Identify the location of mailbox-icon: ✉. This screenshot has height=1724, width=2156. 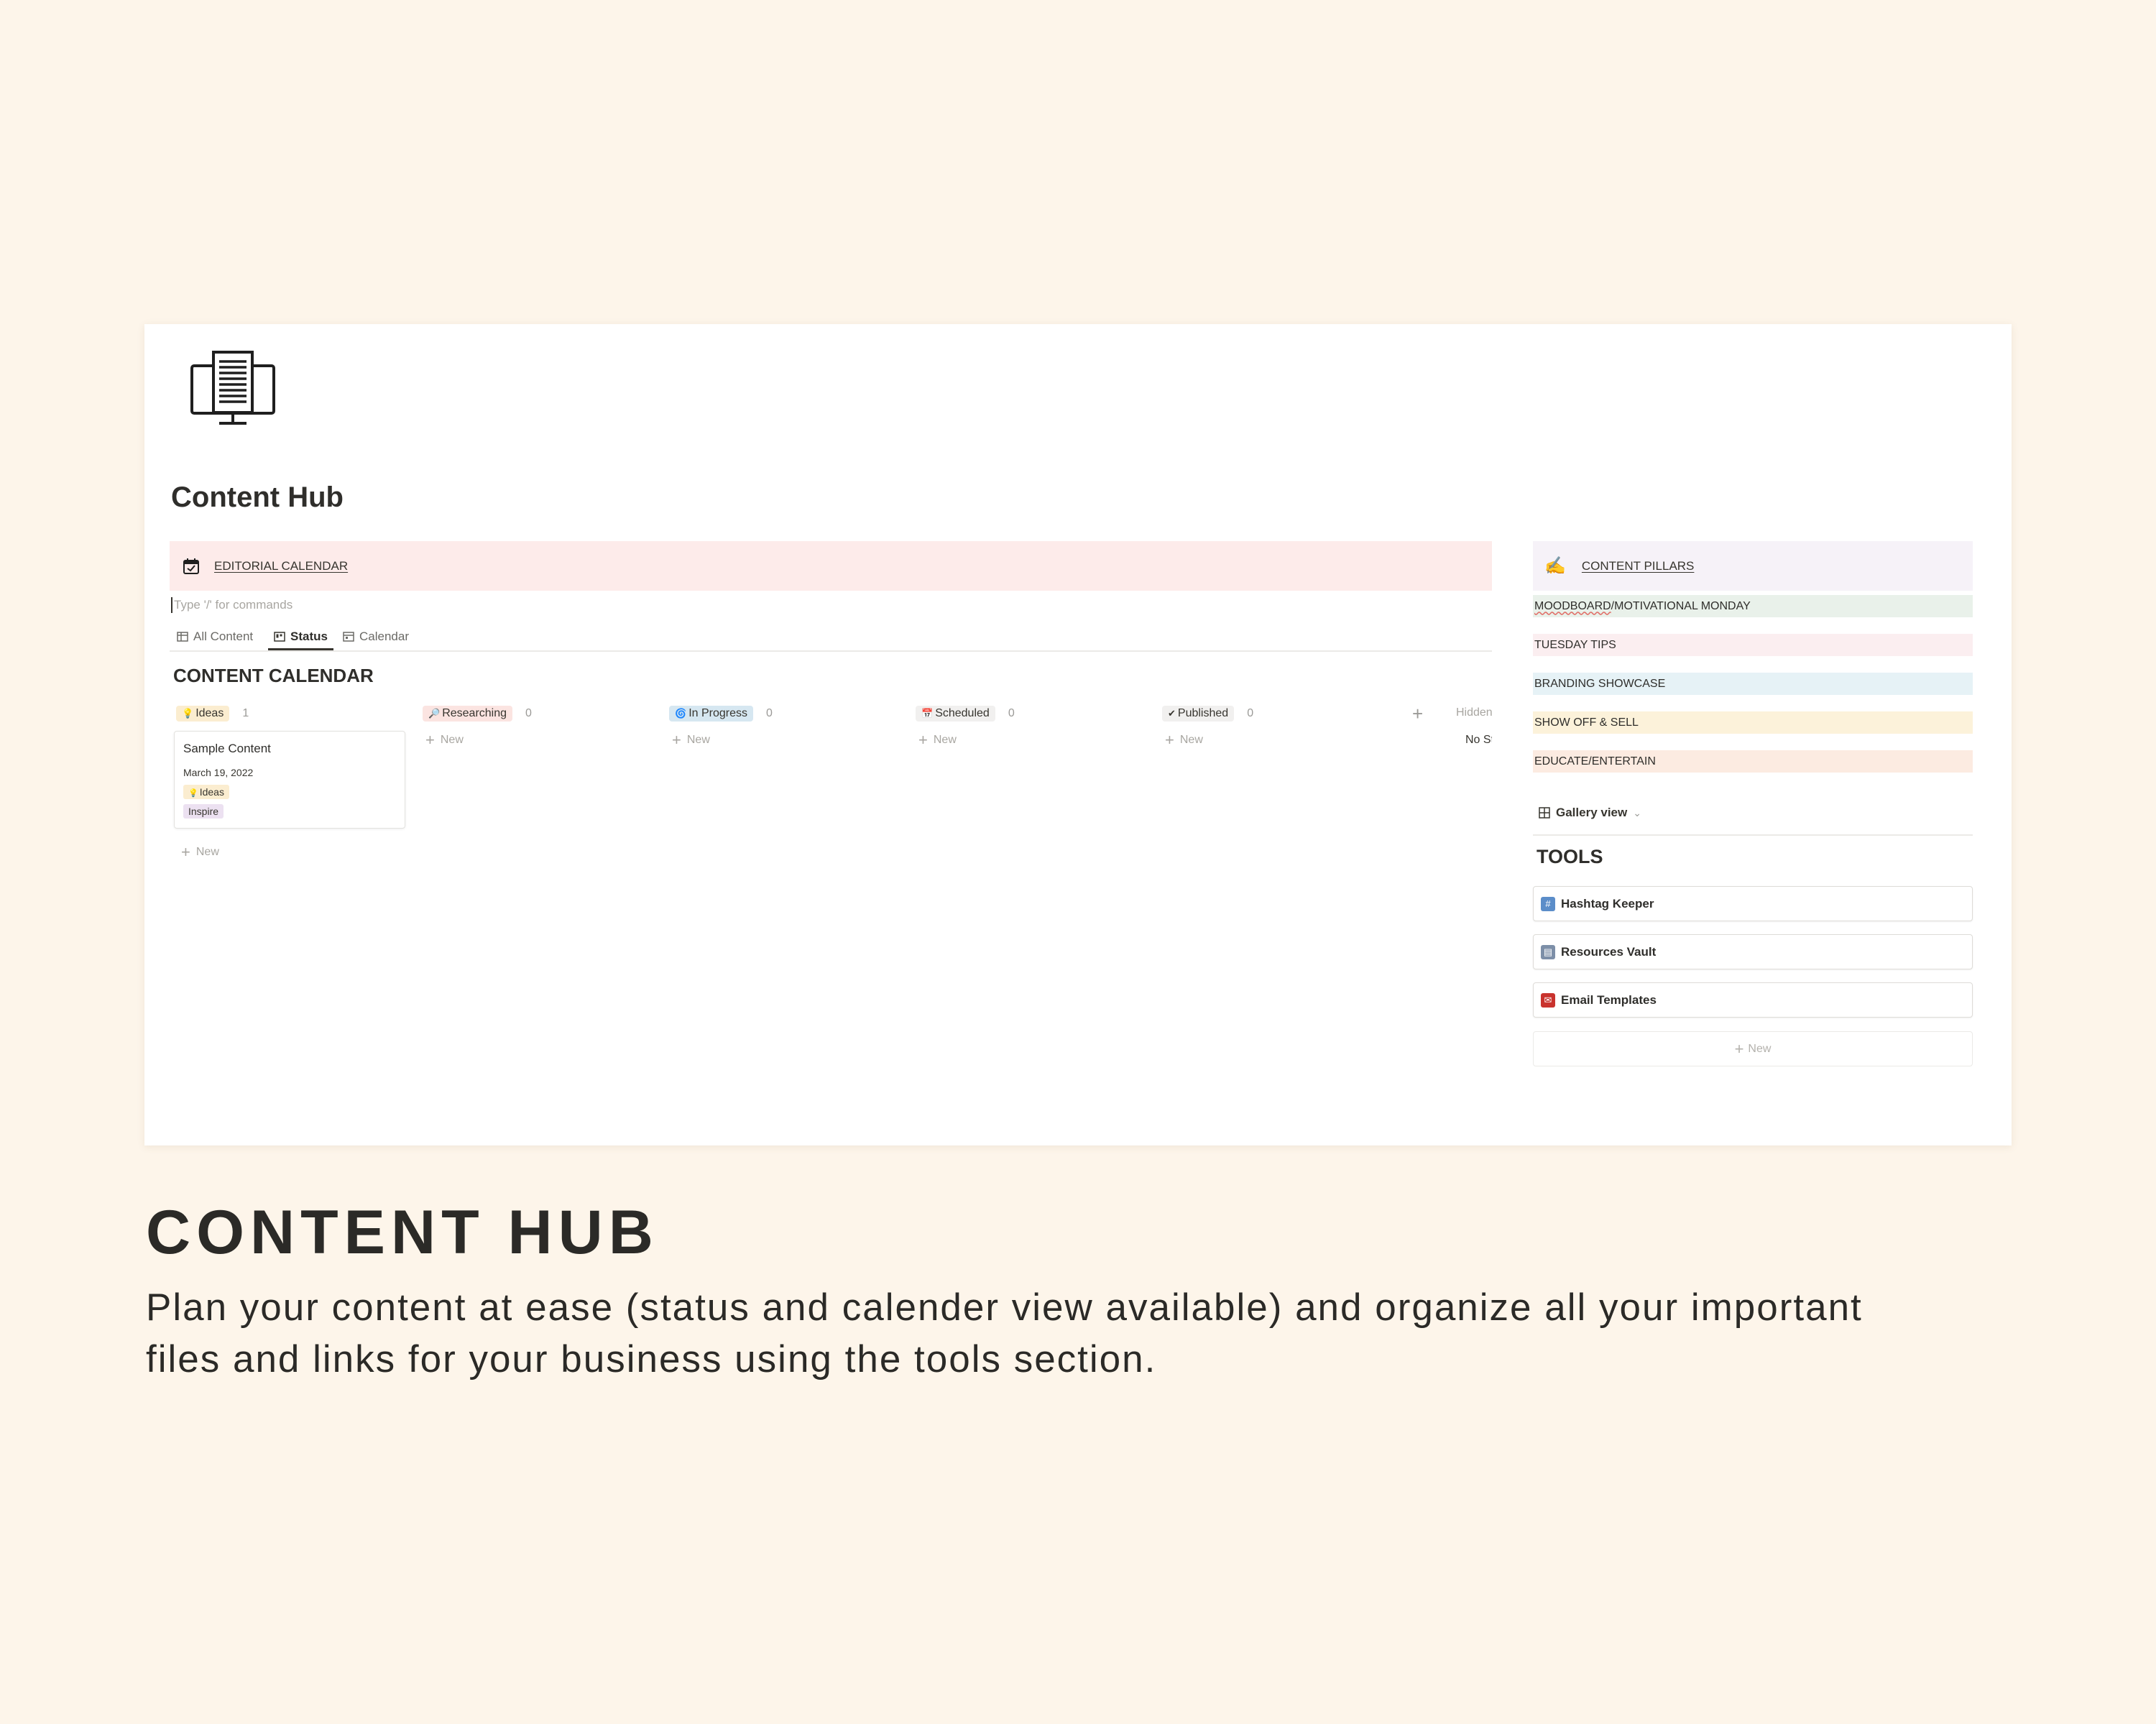
(1548, 1000).